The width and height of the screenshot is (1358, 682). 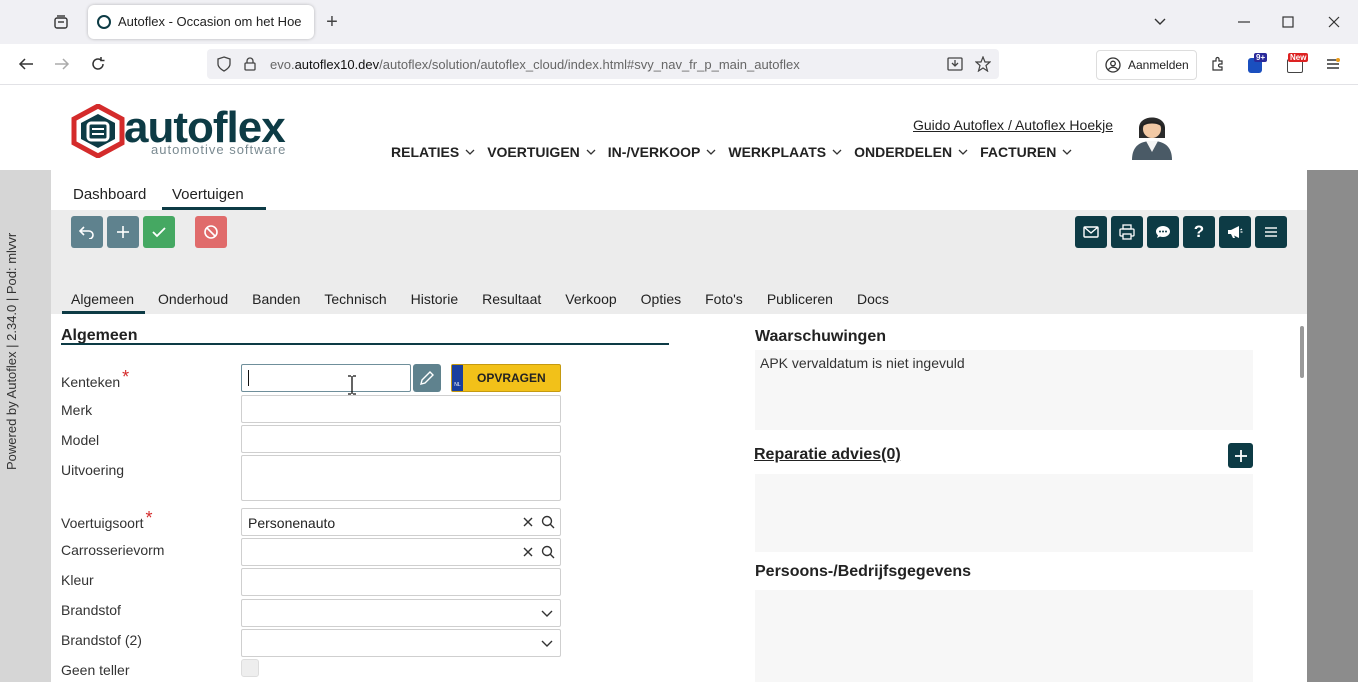 What do you see at coordinates (511, 378) in the screenshot?
I see `opvragen-label: OPVRAGEN` at bounding box center [511, 378].